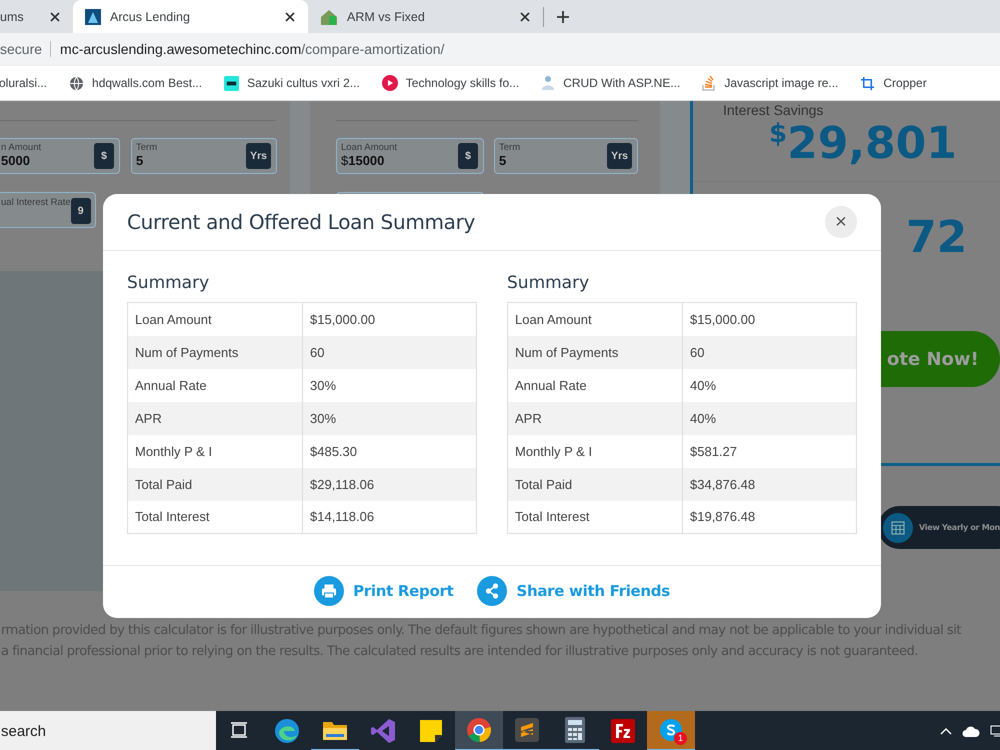 This screenshot has width=1000, height=750. Describe the element at coordinates (335, 730) in the screenshot. I see `folder-icon` at that location.